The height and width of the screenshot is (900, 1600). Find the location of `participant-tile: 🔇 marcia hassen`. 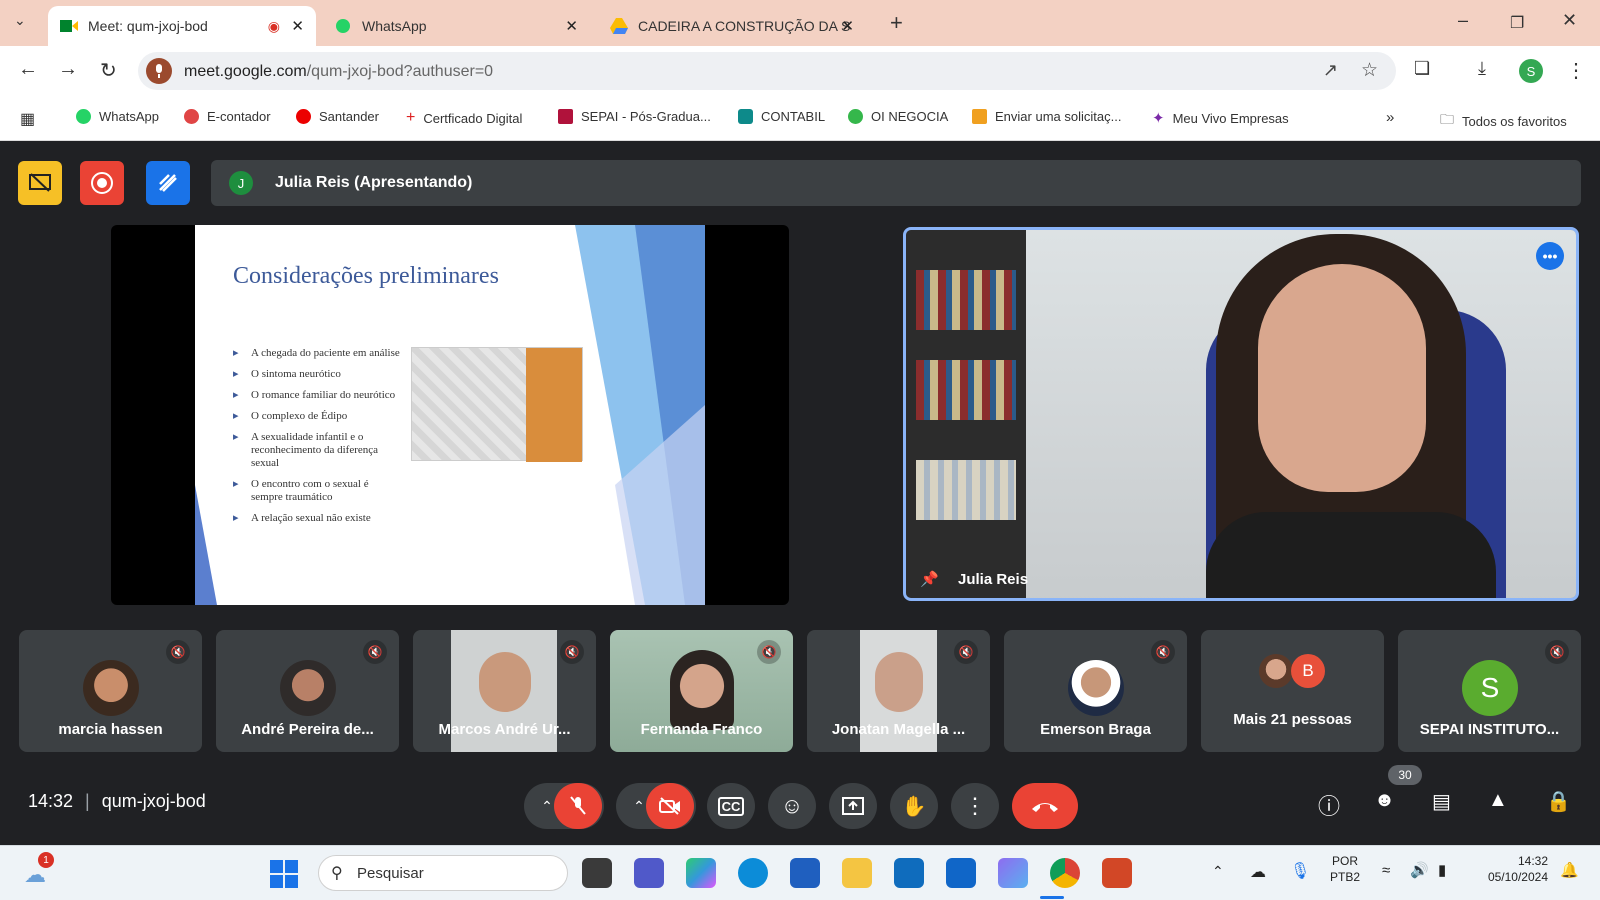

participant-tile: 🔇 marcia hassen is located at coordinates (110, 691).